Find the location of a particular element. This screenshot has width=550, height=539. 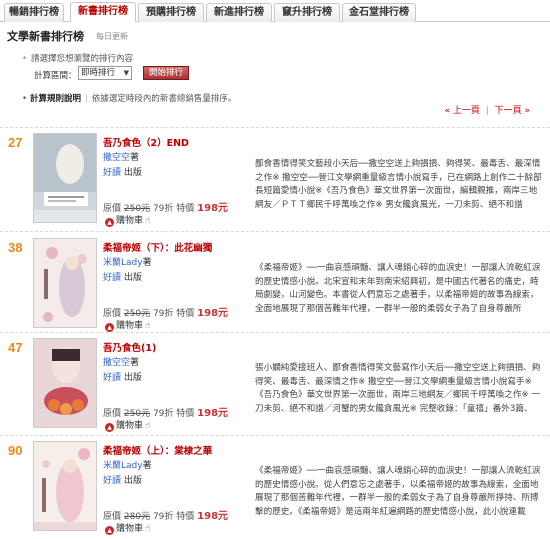

pagination: « 上一頁 | 下一頁 » is located at coordinates (487, 109).